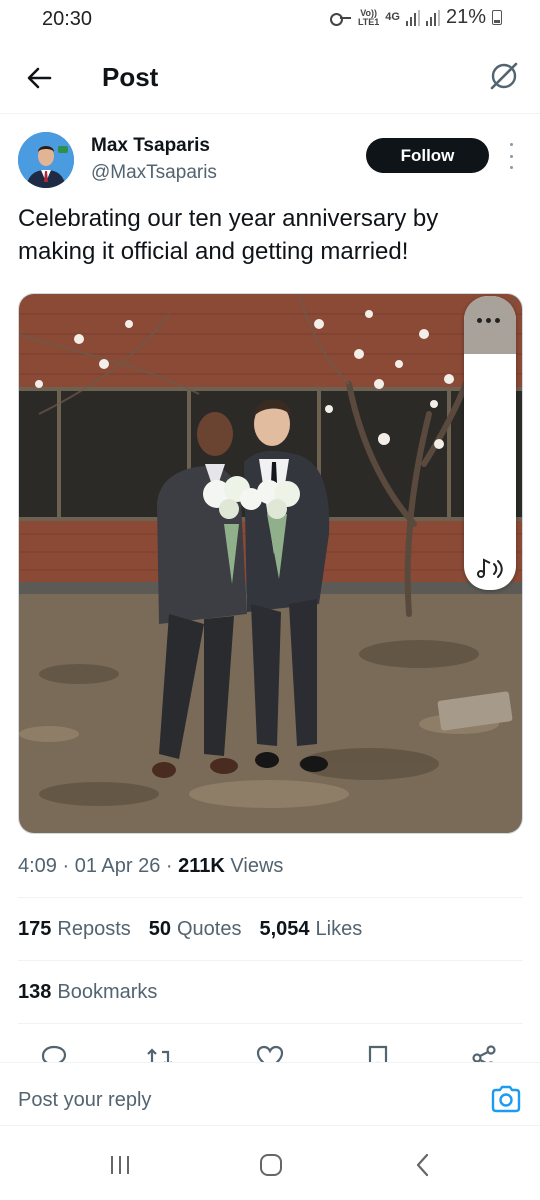 The width and height of the screenshot is (540, 1200). I want to click on status-bar: 20:30 Vo)) LTE1 4G 21%, so click(270, 20).